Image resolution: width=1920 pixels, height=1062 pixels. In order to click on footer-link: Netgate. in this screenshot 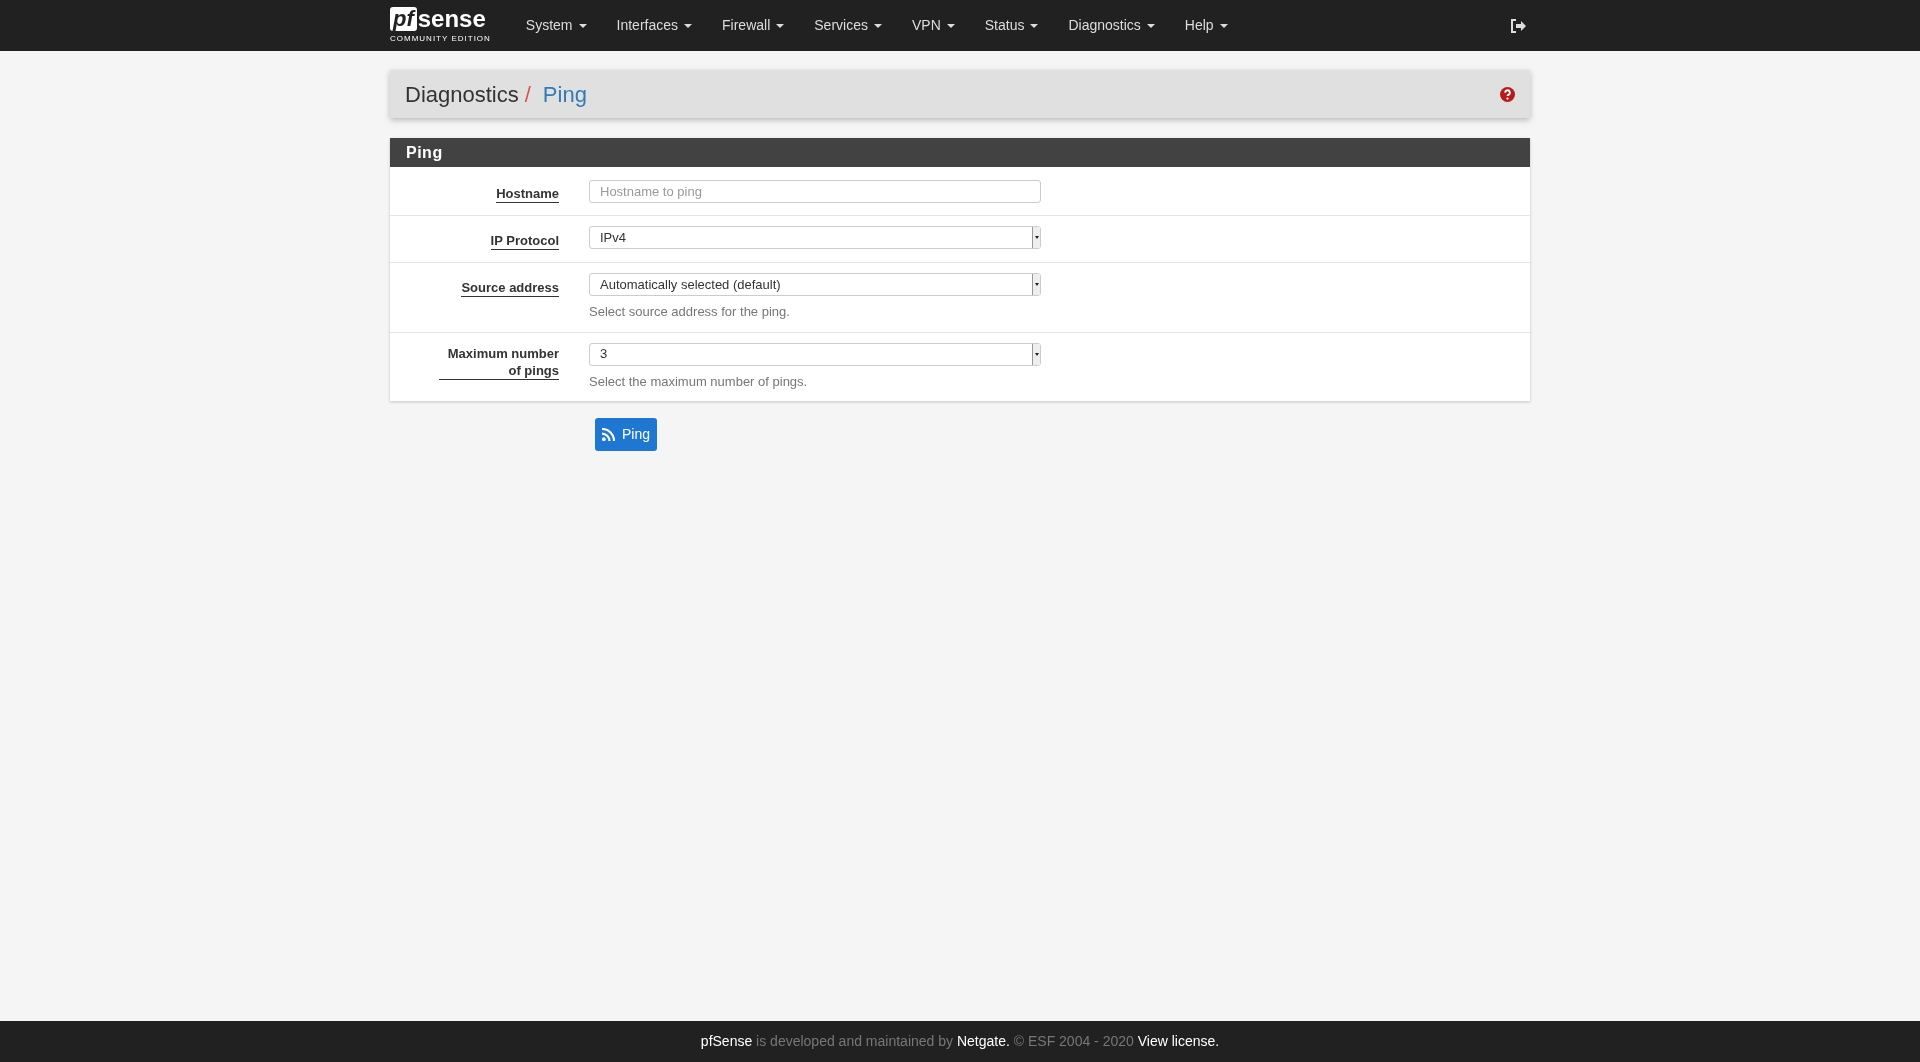, I will do `click(983, 1041)`.